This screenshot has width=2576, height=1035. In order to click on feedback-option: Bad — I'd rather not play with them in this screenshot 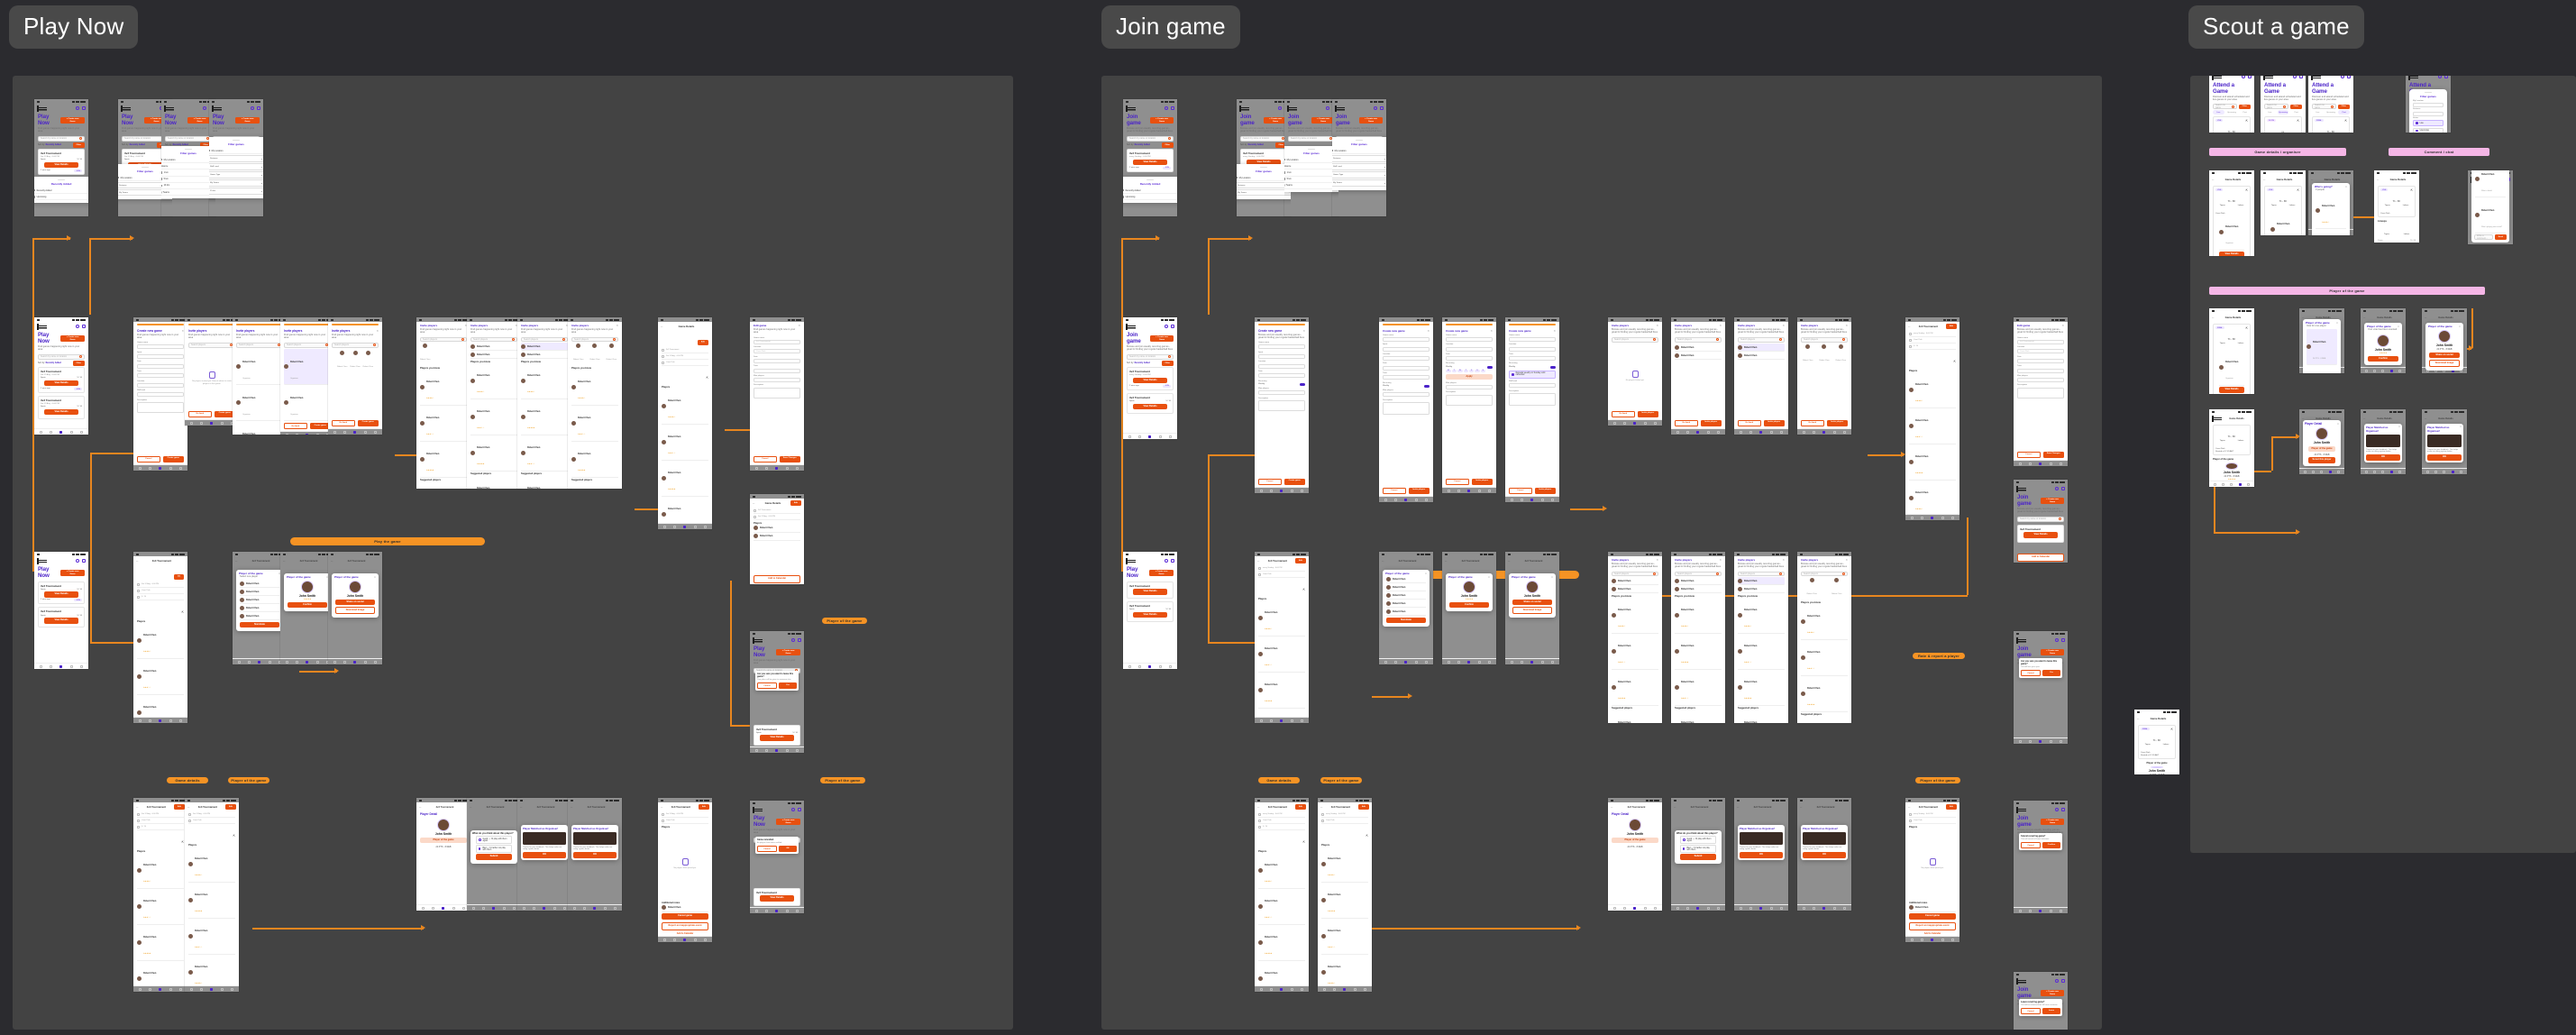, I will do `click(494, 849)`.